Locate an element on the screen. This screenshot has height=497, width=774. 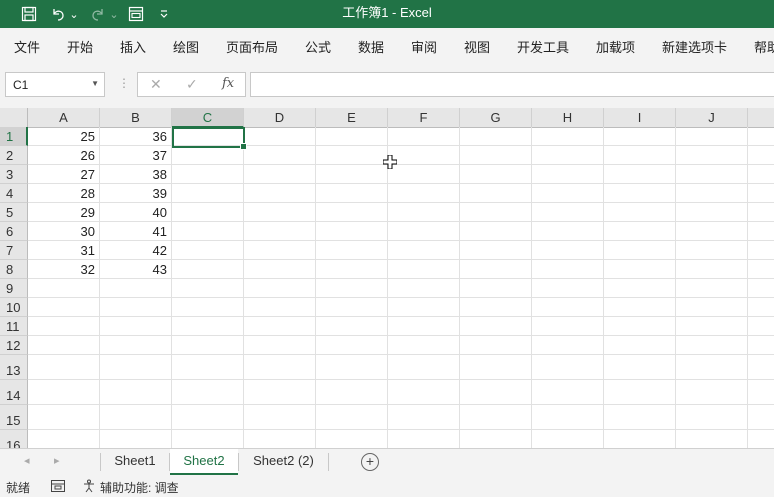
tab-page-layout: 页面布局 is located at coordinates (252, 46).